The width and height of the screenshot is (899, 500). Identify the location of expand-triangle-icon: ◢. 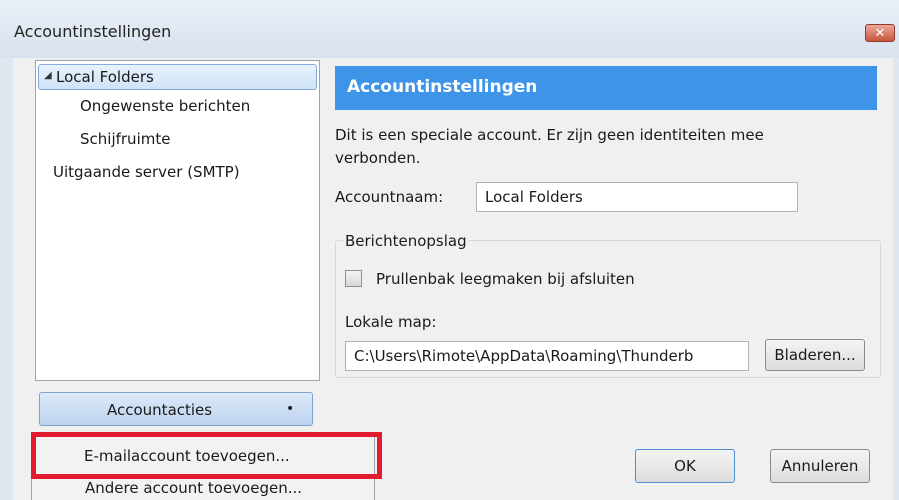
(48, 75).